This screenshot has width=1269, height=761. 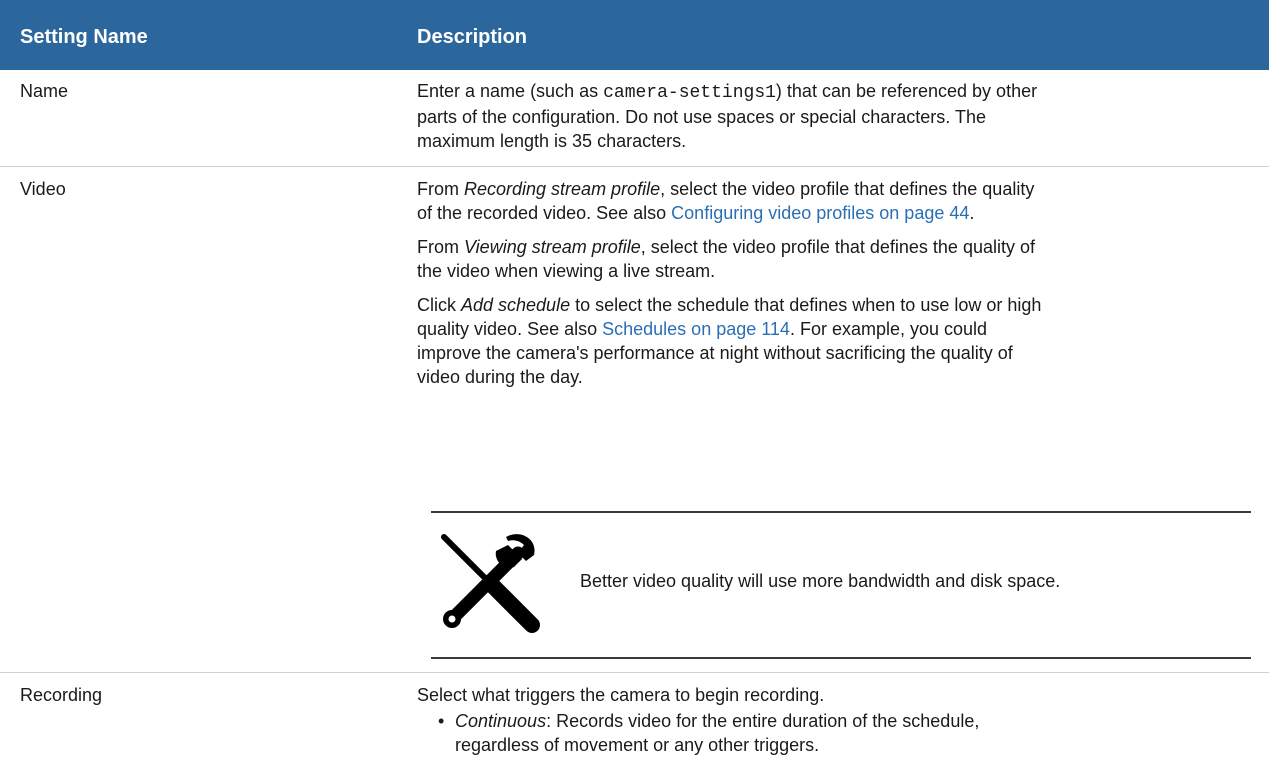 I want to click on video-p3-pre: Click, so click(x=439, y=305).